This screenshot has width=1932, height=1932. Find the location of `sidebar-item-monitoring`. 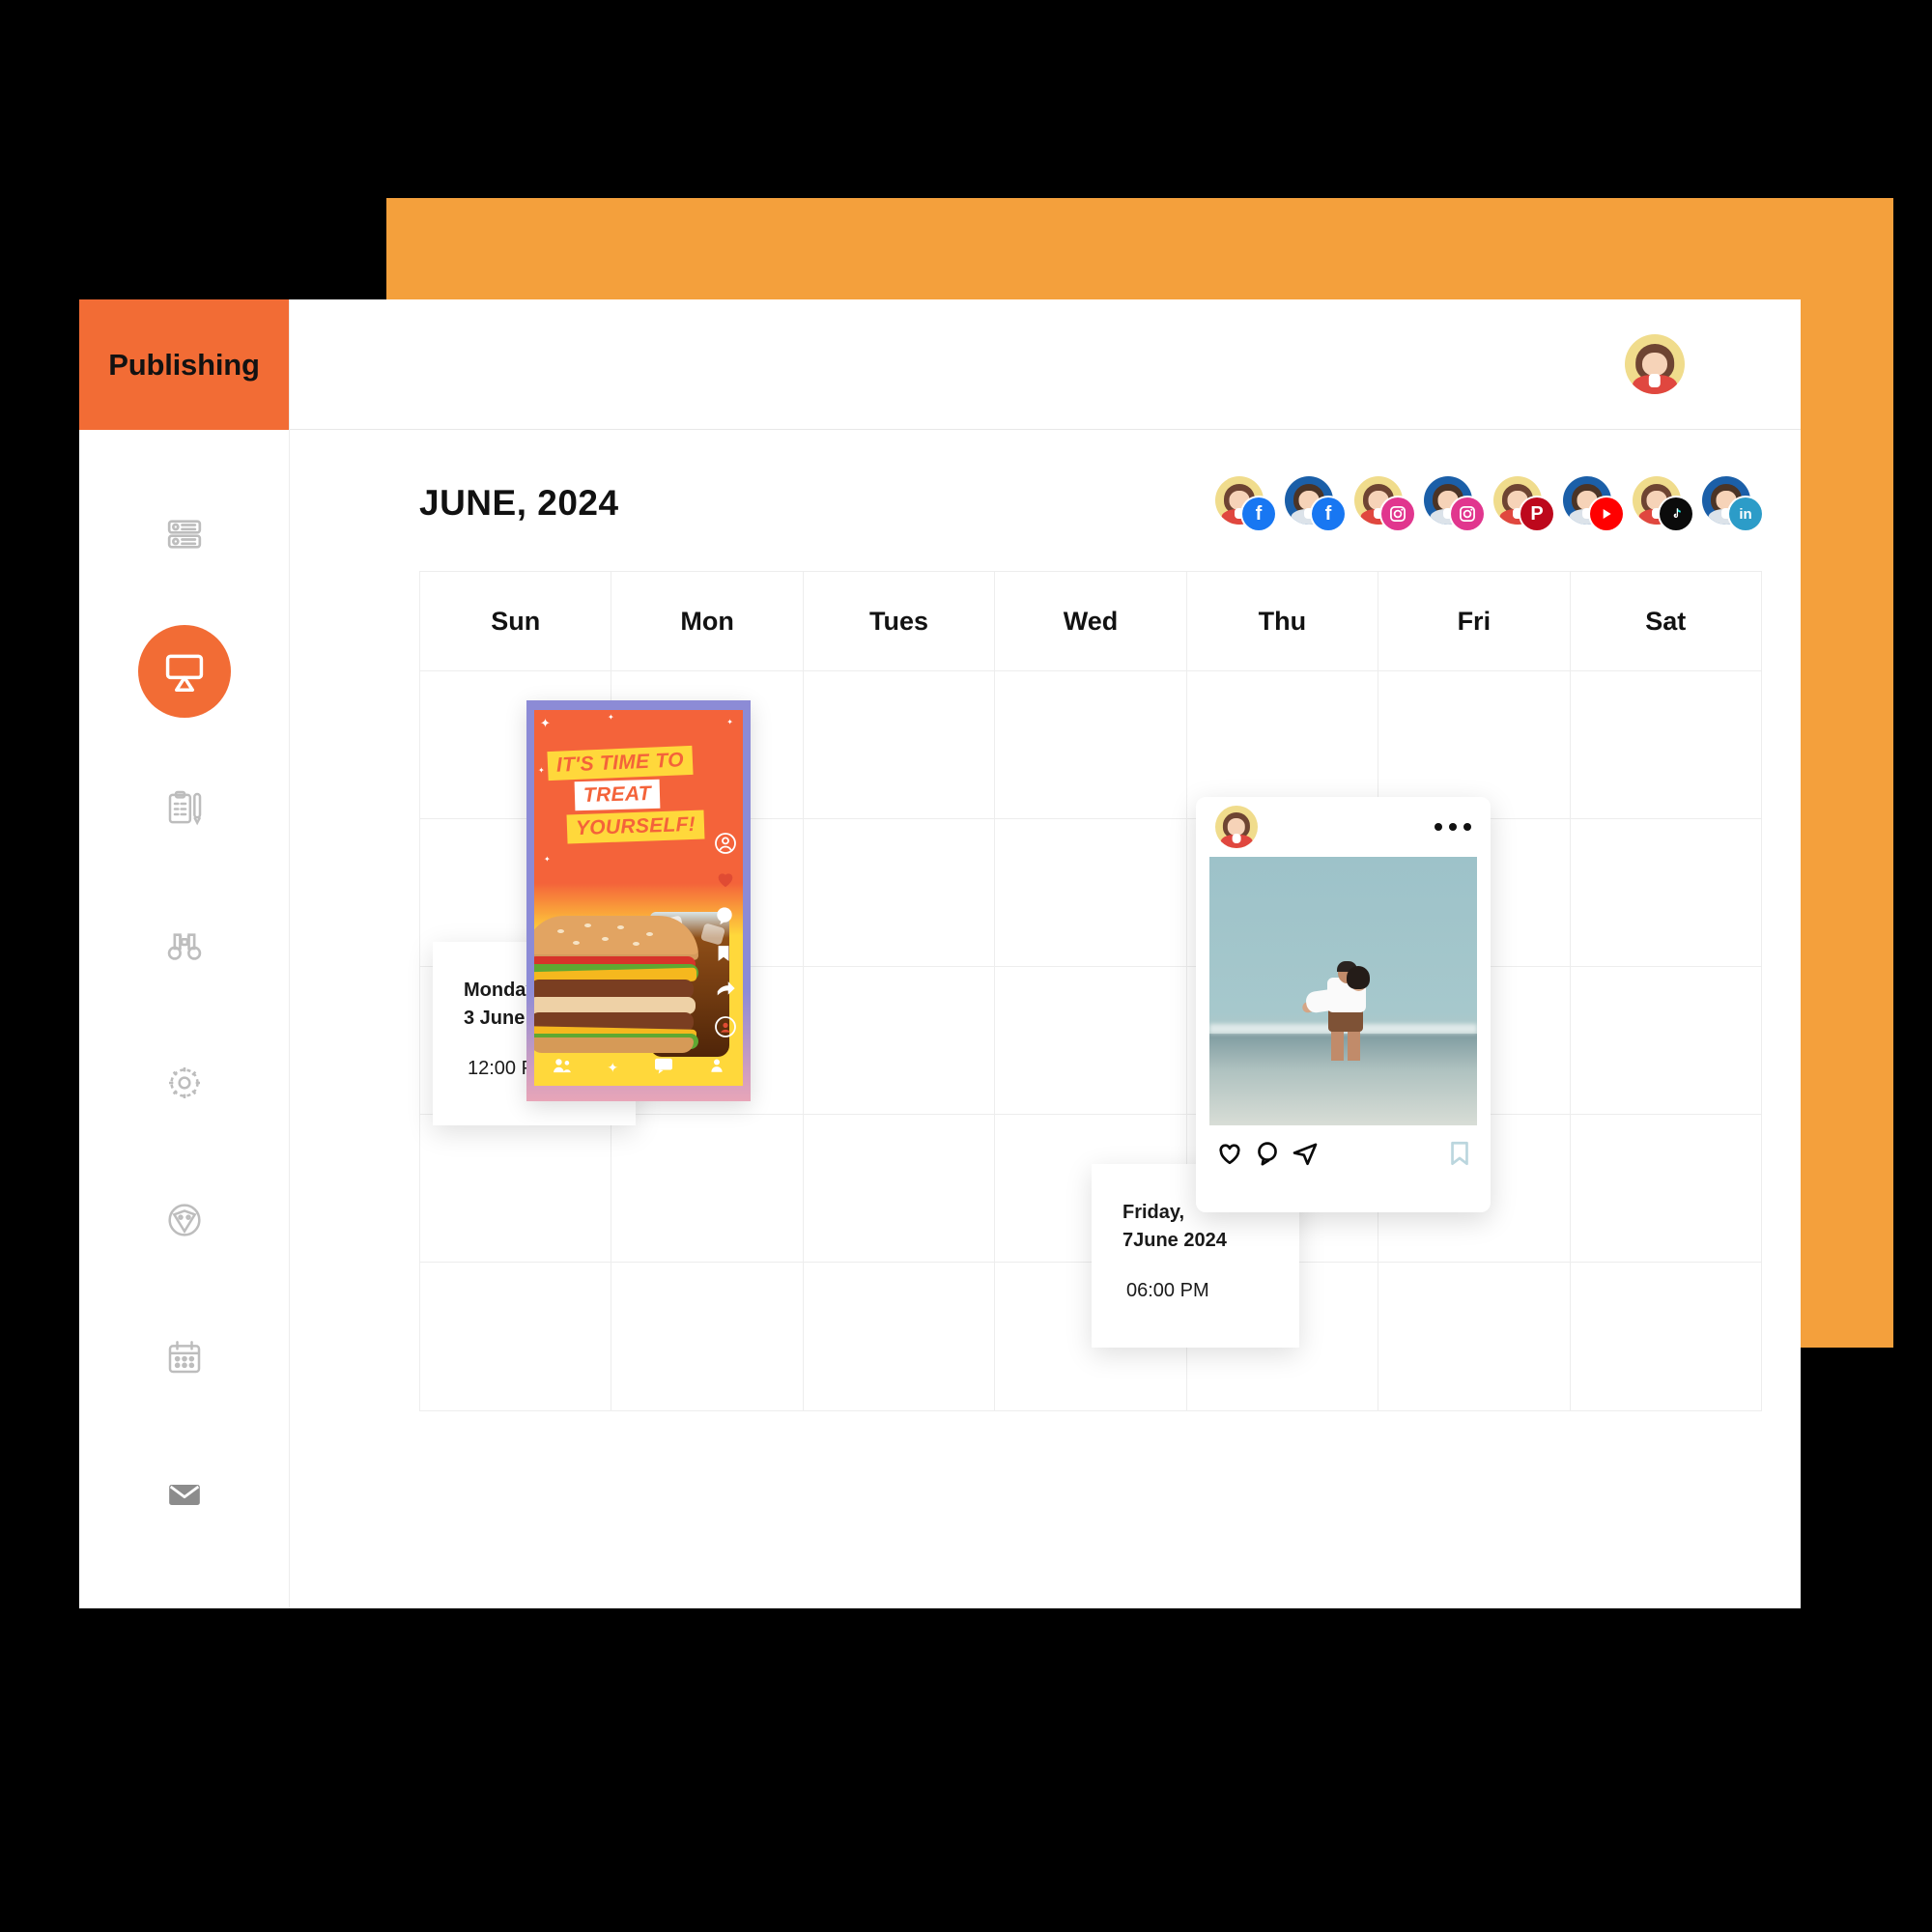

sidebar-item-monitoring is located at coordinates (184, 945).